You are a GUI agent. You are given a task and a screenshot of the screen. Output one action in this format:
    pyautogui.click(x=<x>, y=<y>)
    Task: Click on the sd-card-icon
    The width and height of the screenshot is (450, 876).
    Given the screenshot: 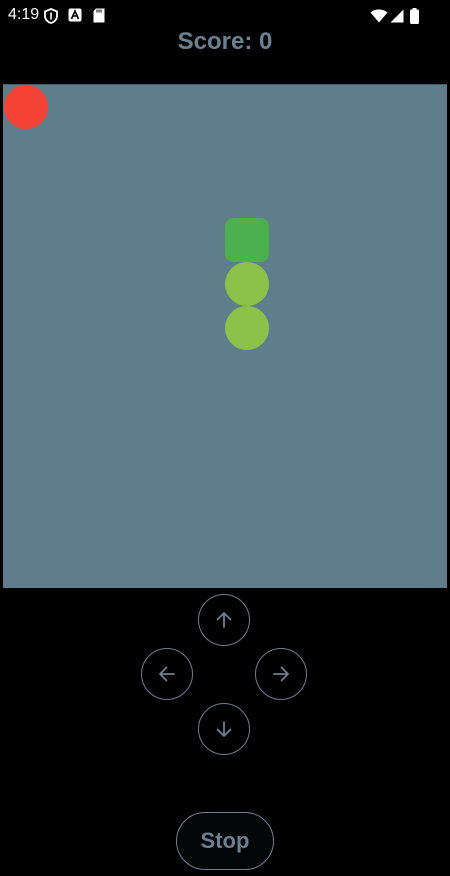 What is the action you would take?
    pyautogui.click(x=99, y=18)
    